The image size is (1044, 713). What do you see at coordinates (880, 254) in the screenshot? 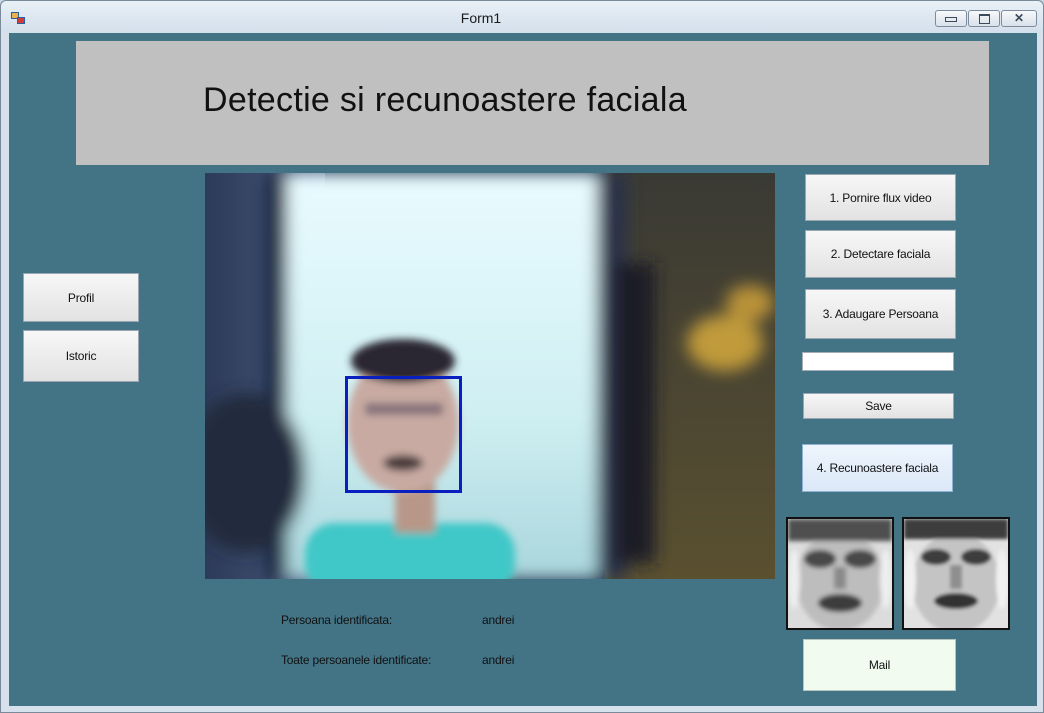
I see `detect-face-button: 2. Detectare faciala` at bounding box center [880, 254].